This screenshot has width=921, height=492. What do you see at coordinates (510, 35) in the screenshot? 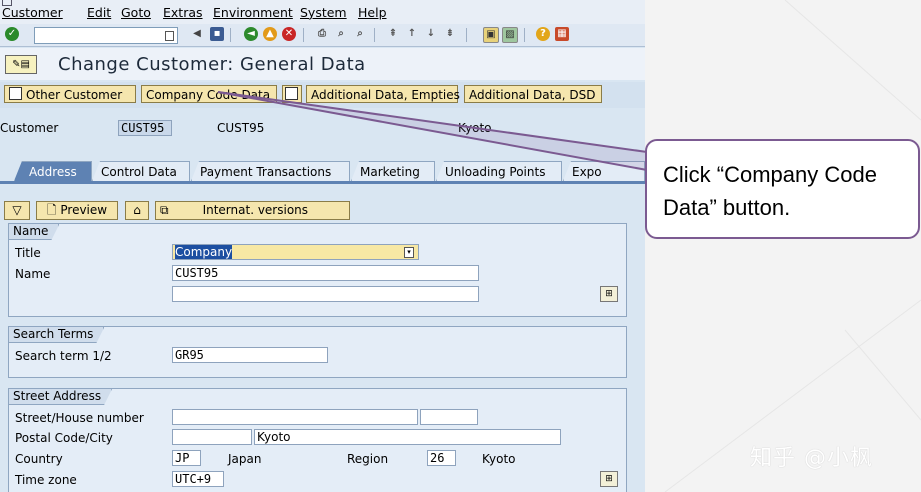
I see `shortcut-icon: ▨` at bounding box center [510, 35].